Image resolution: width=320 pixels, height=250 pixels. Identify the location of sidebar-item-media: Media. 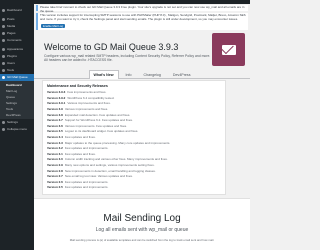
(17, 26).